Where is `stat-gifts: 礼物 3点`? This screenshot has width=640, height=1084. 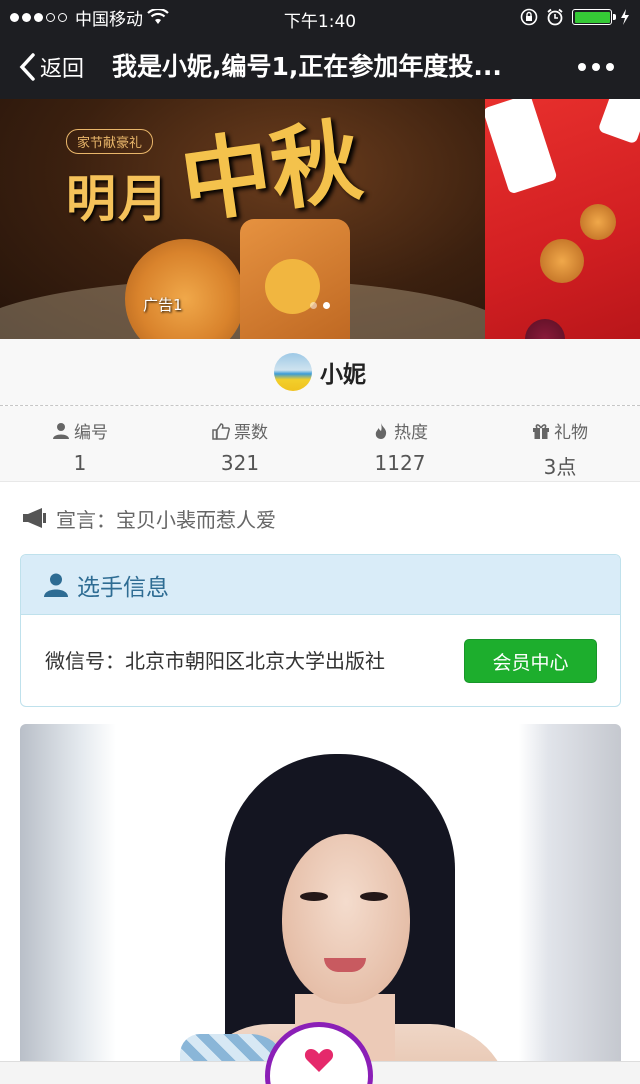 stat-gifts: 礼物 3点 is located at coordinates (560, 443).